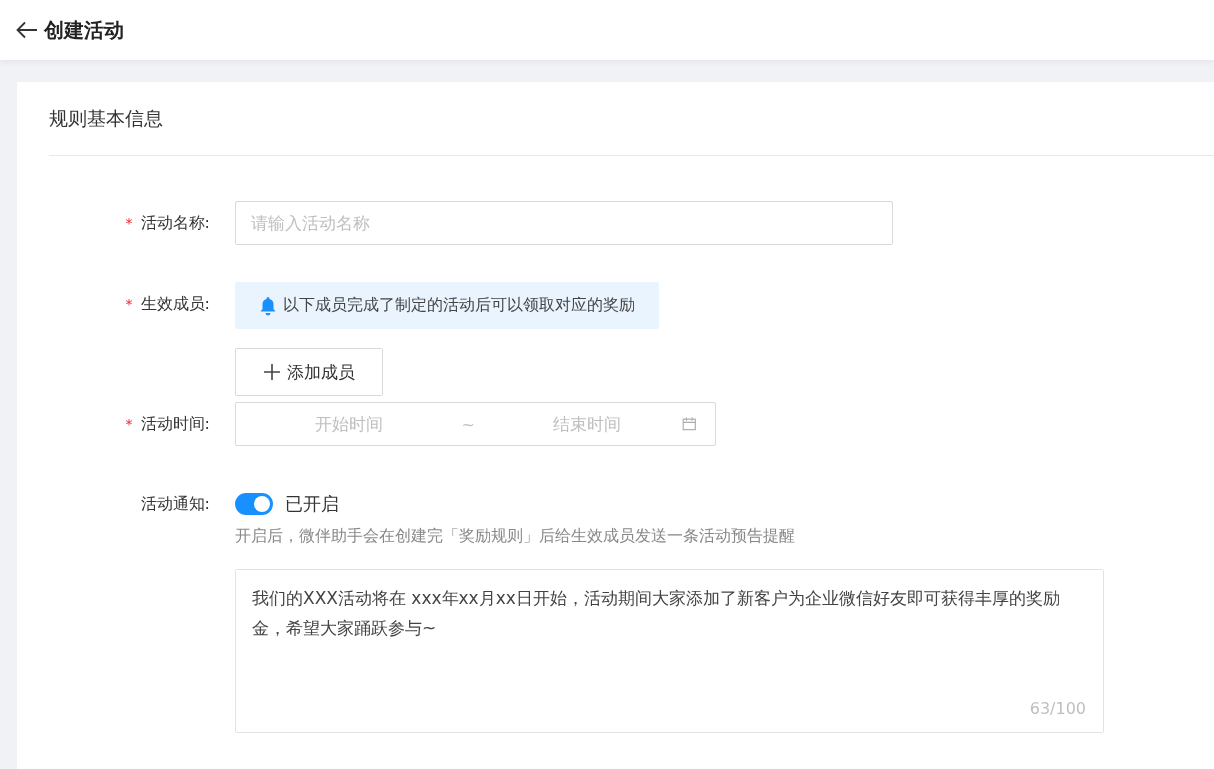 This screenshot has height=769, width=1214. I want to click on back-button, so click(27, 30).